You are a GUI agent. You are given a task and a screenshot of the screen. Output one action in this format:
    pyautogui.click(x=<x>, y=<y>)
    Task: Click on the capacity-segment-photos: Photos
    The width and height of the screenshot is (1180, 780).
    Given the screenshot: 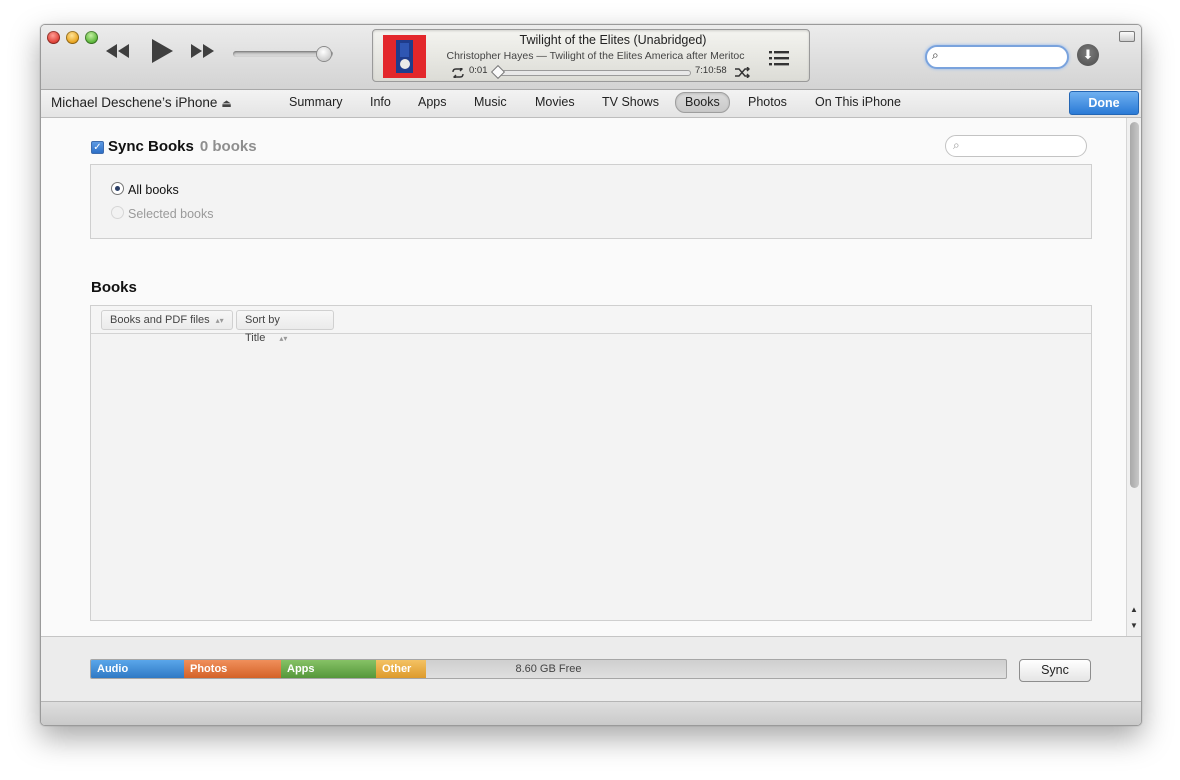 What is the action you would take?
    pyautogui.click(x=232, y=669)
    